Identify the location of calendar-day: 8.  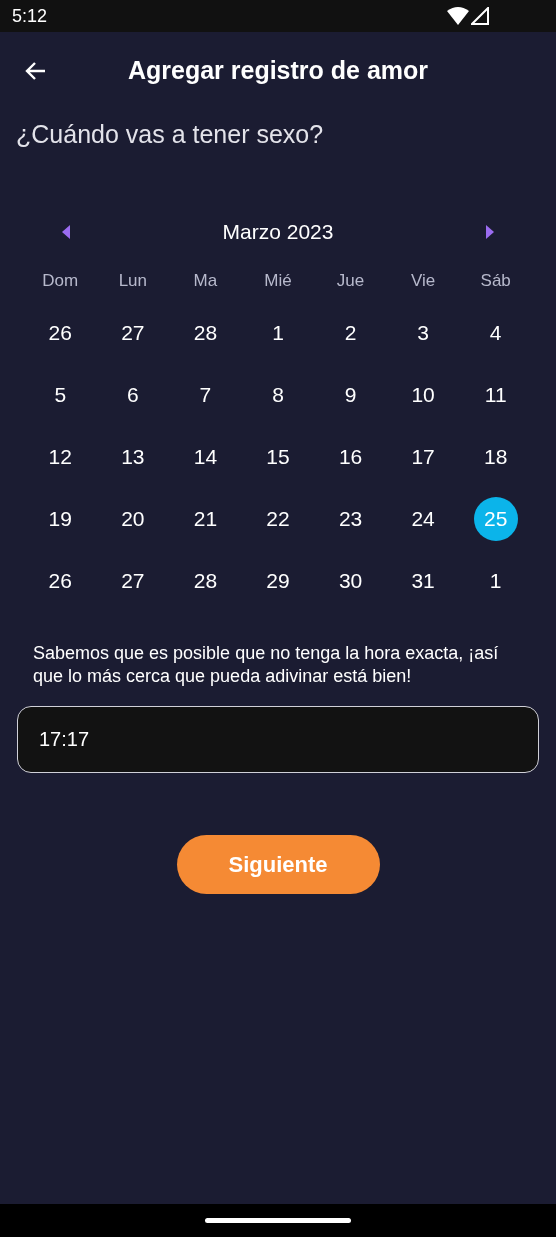
(278, 394).